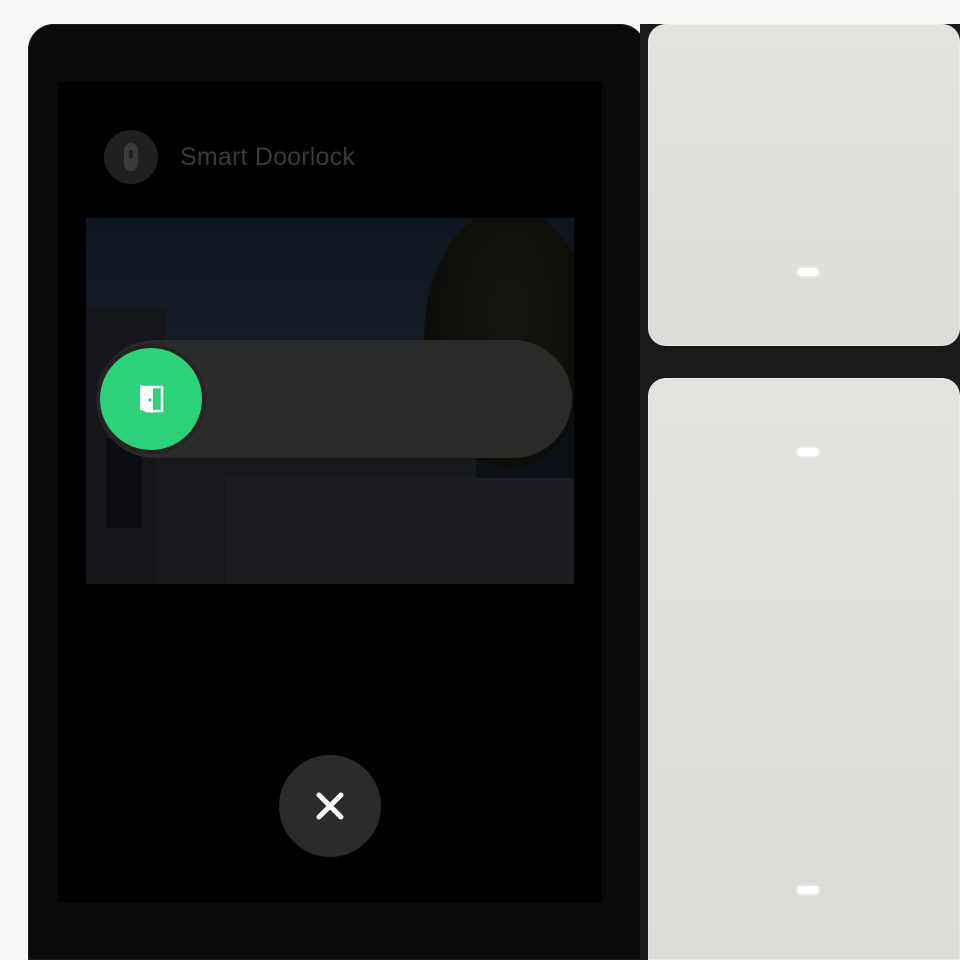 This screenshot has height=960, width=960. Describe the element at coordinates (131, 157) in the screenshot. I see `doorlock-icon` at that location.